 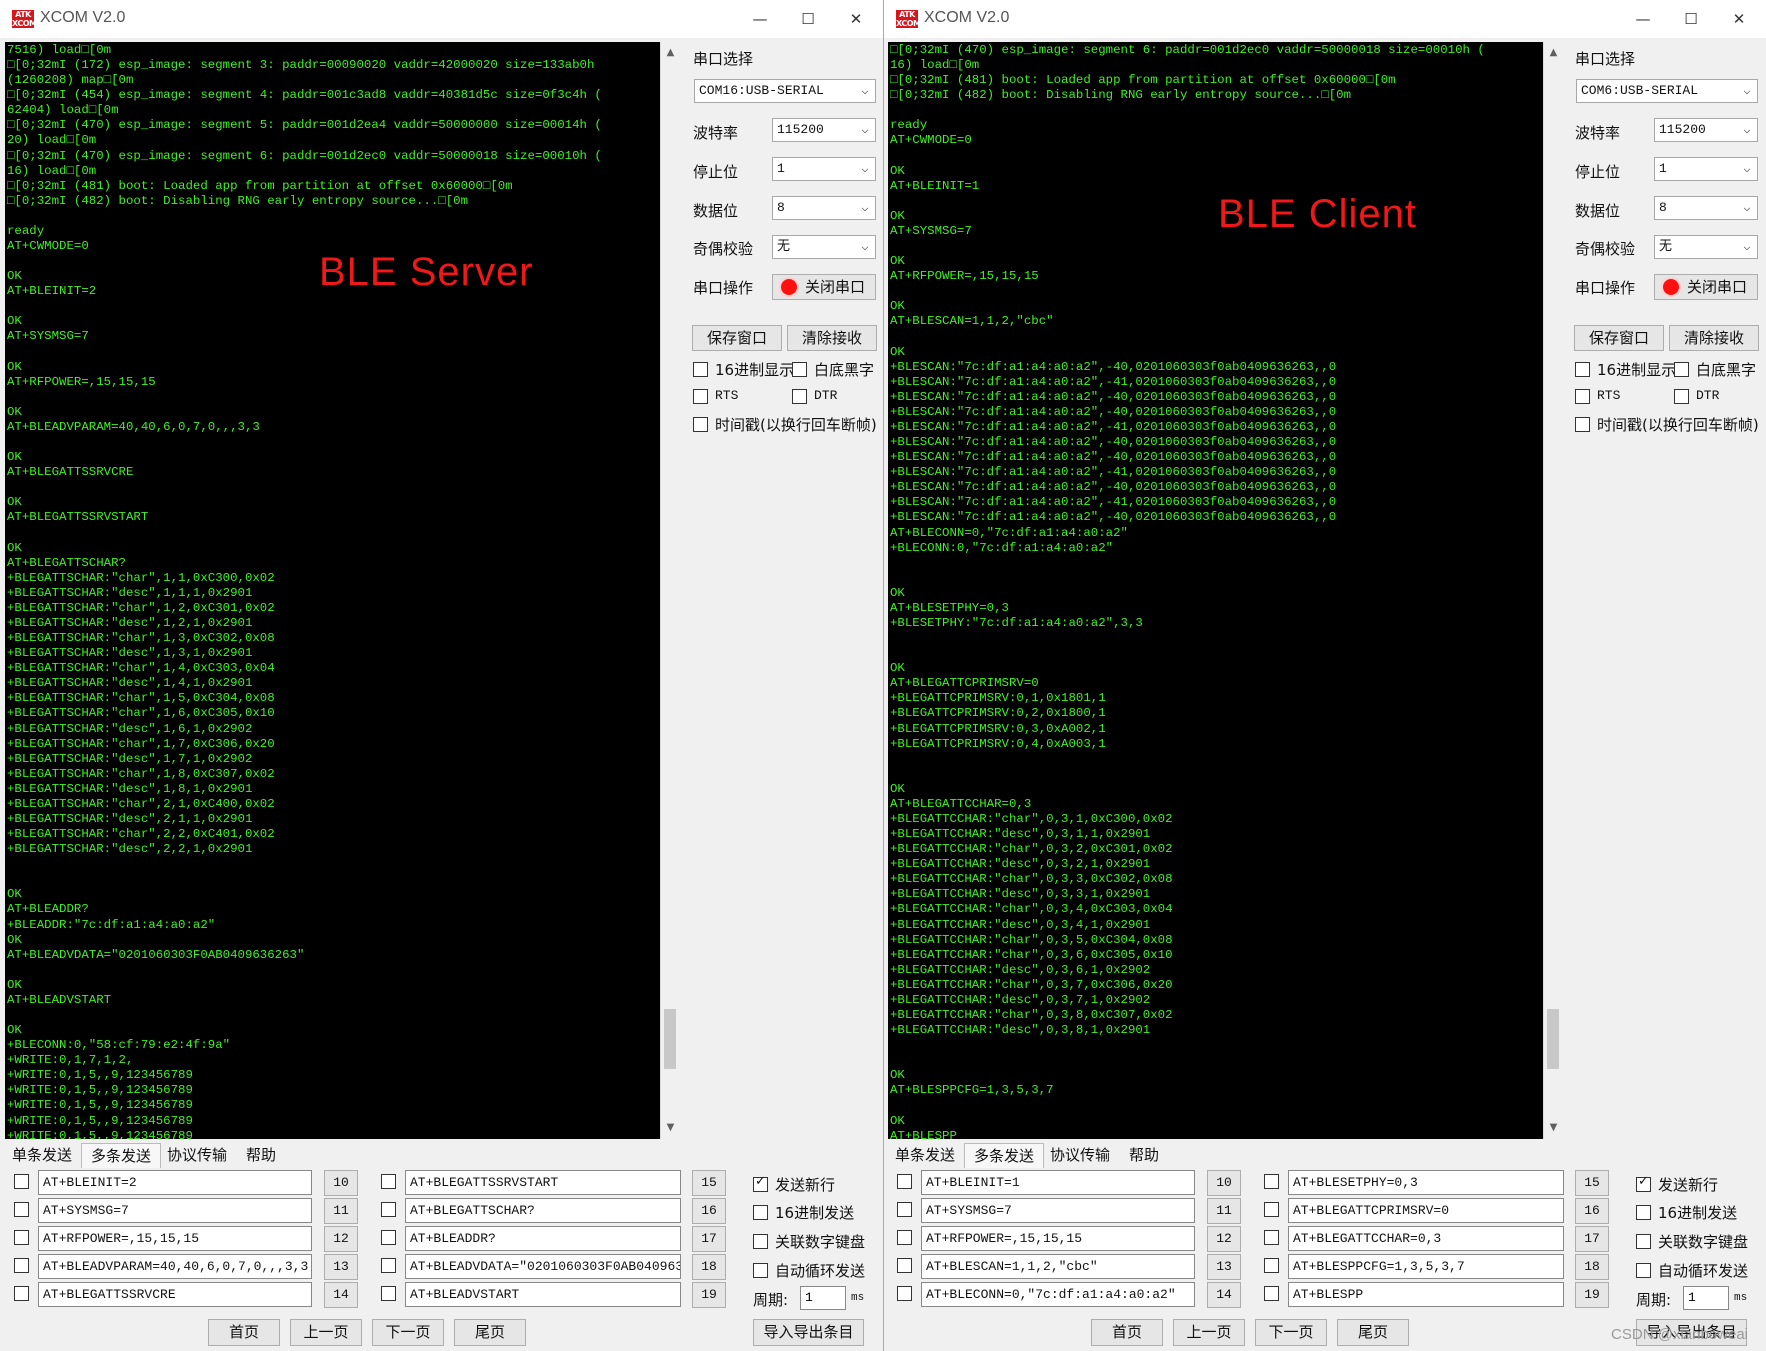 I want to click on cmd-input: AT+BLEADVPARAM=40,40,6,0,7,0,,,3,3, so click(x=175, y=1266).